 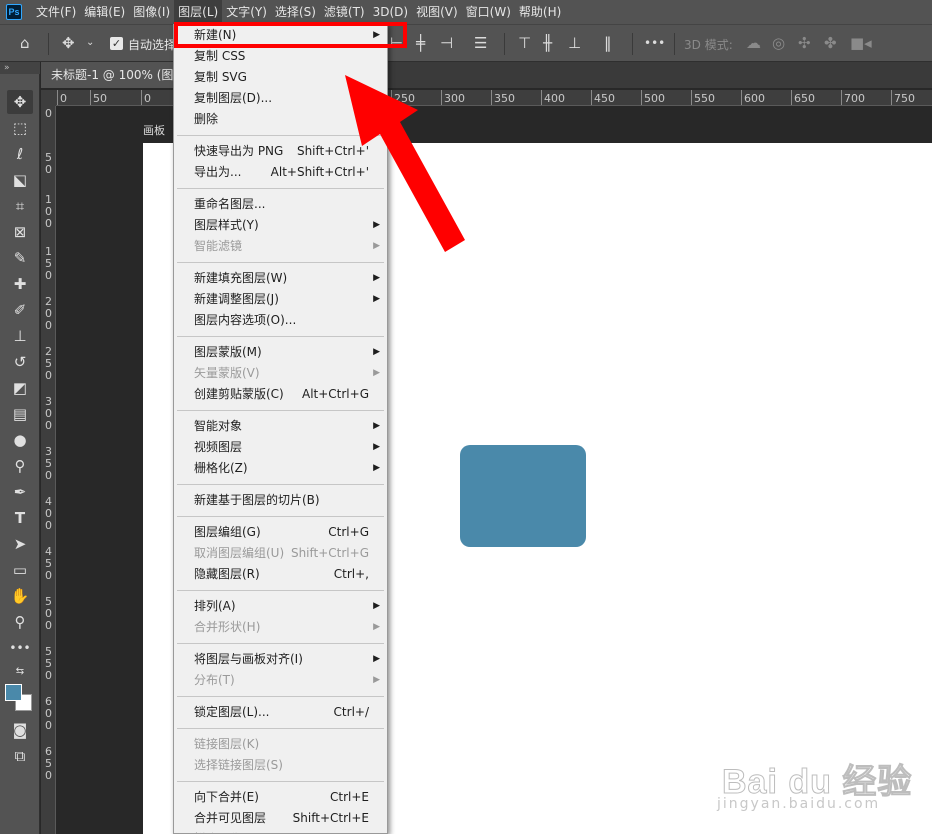 I want to click on crop-tool-icon: ⌗, so click(x=20, y=206).